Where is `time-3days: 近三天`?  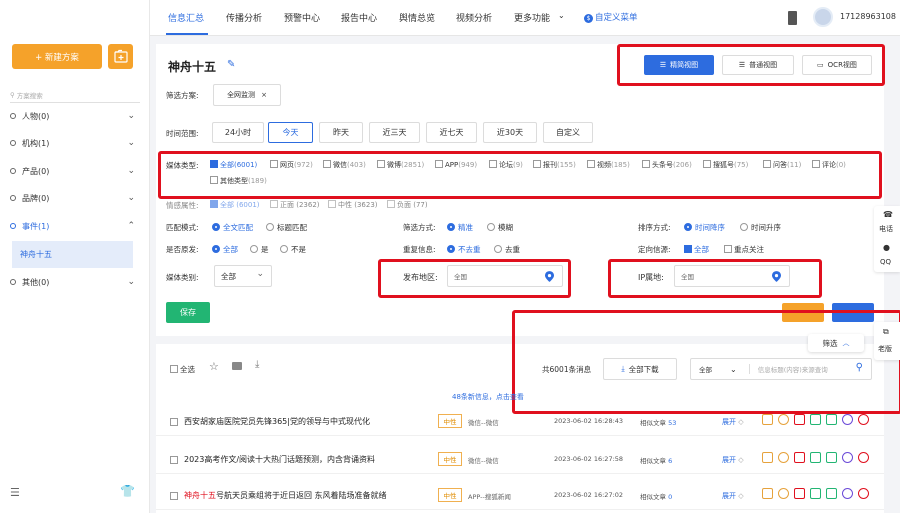 time-3days: 近三天 is located at coordinates (394, 132).